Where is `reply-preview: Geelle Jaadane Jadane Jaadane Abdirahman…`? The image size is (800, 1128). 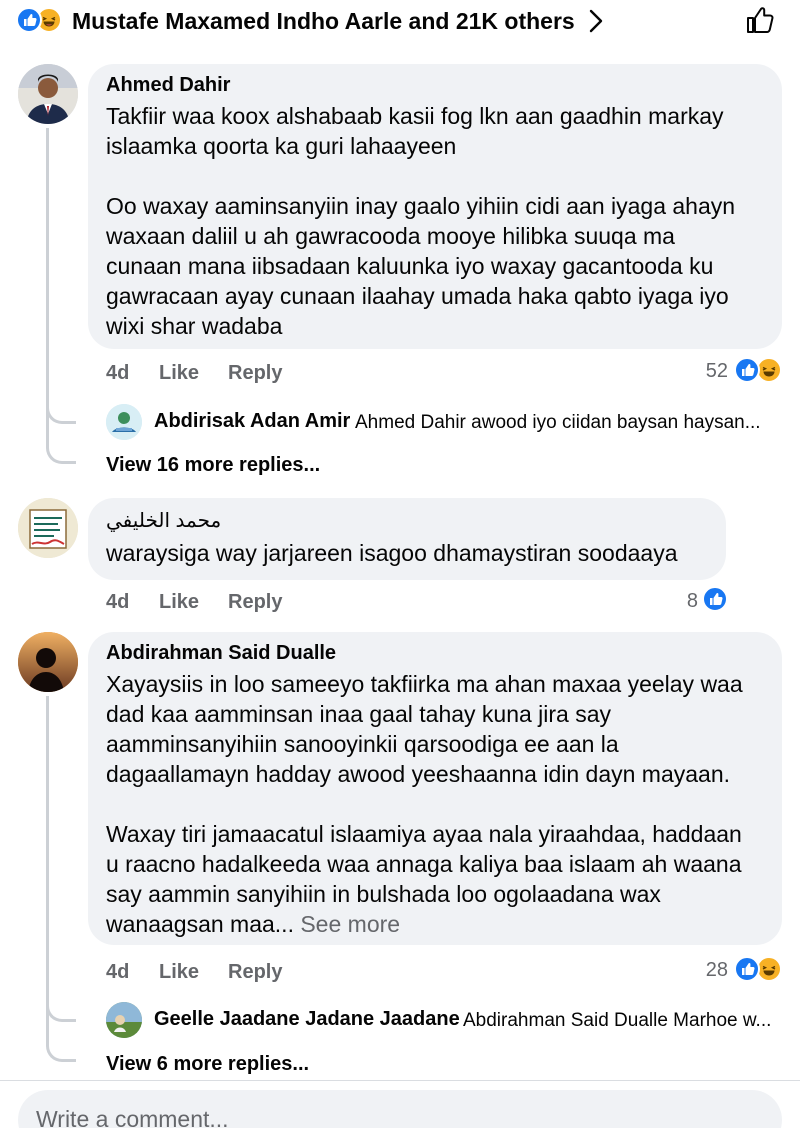
reply-preview: Geelle Jaadane Jadane Jaadane Abdirahman… is located at coordinates (451, 1020).